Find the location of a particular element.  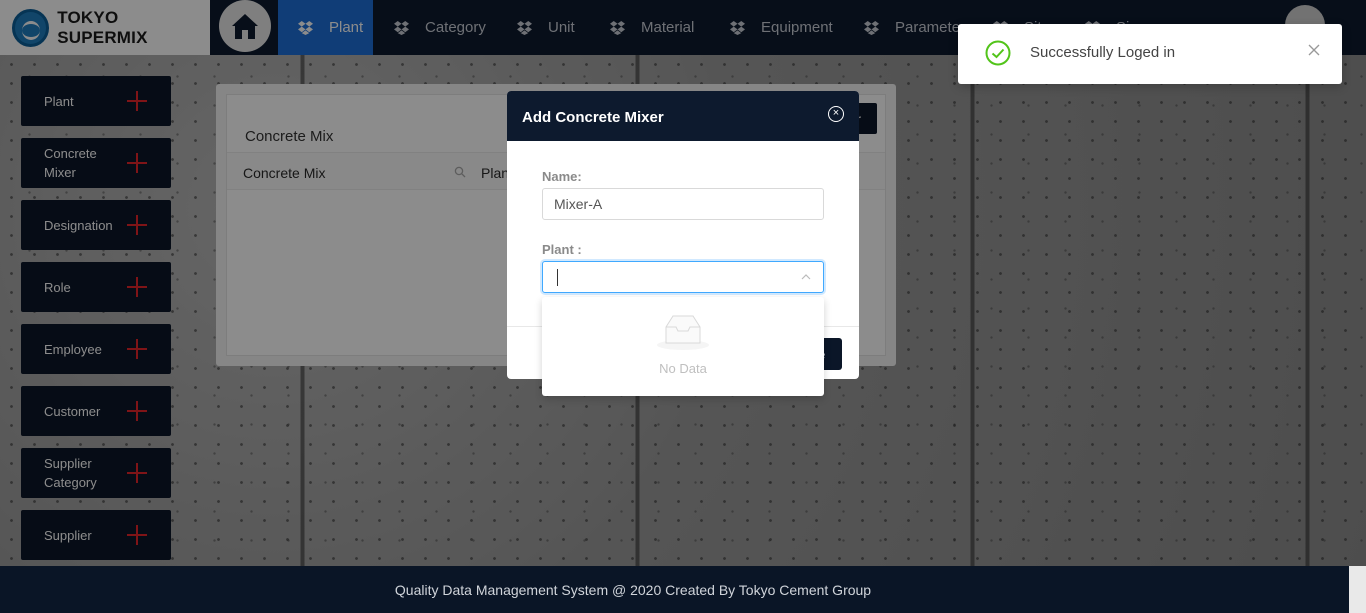

close-icon: × is located at coordinates (836, 114).